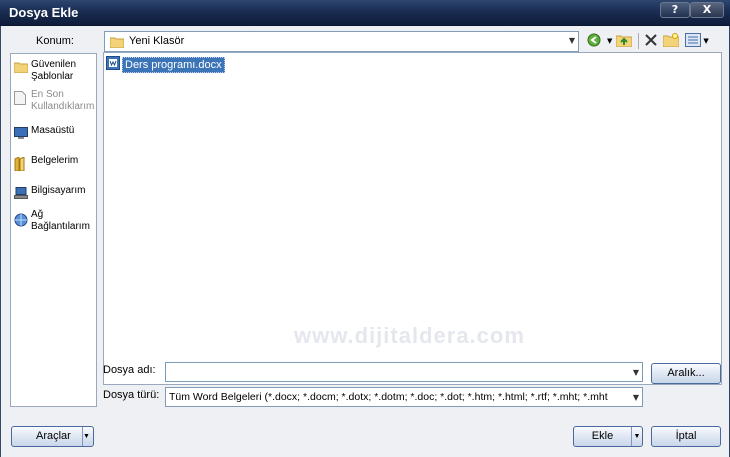 The image size is (730, 457). Describe the element at coordinates (20, 100) in the screenshot. I see `recent-docs-icon` at that location.